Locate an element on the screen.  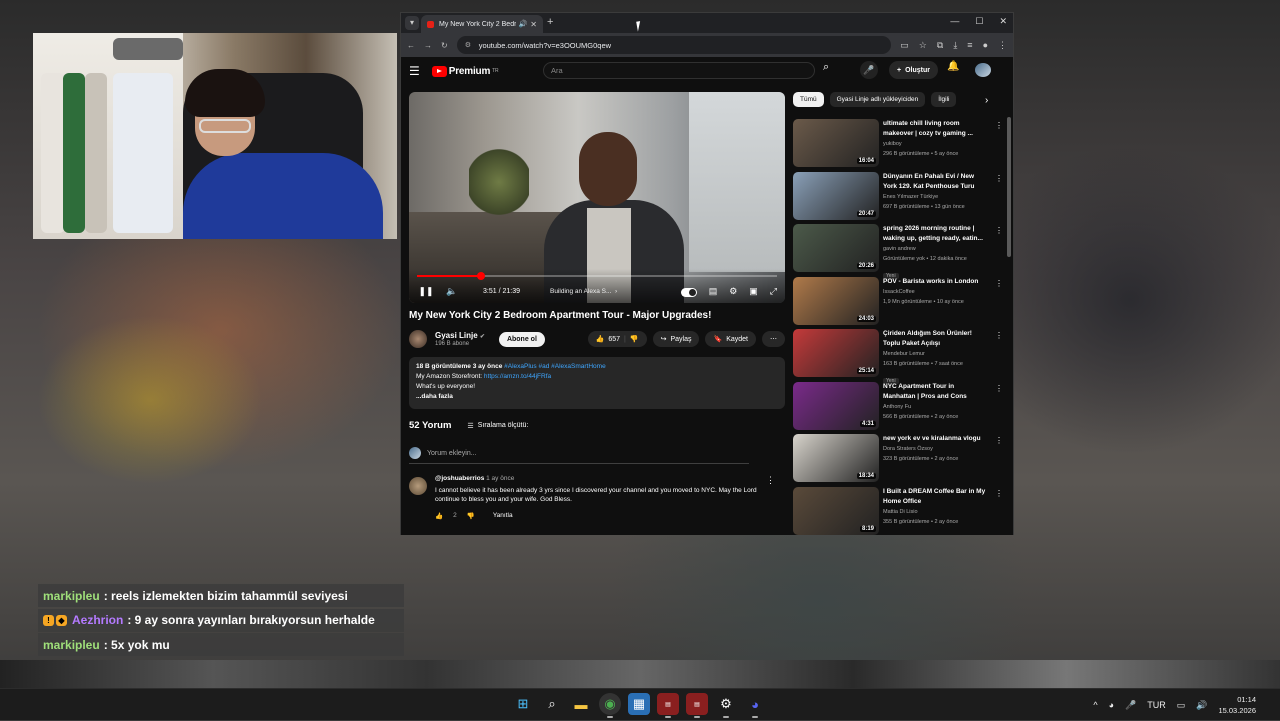
discord-tray-icon: ◕ is located at coordinates (1111, 705).